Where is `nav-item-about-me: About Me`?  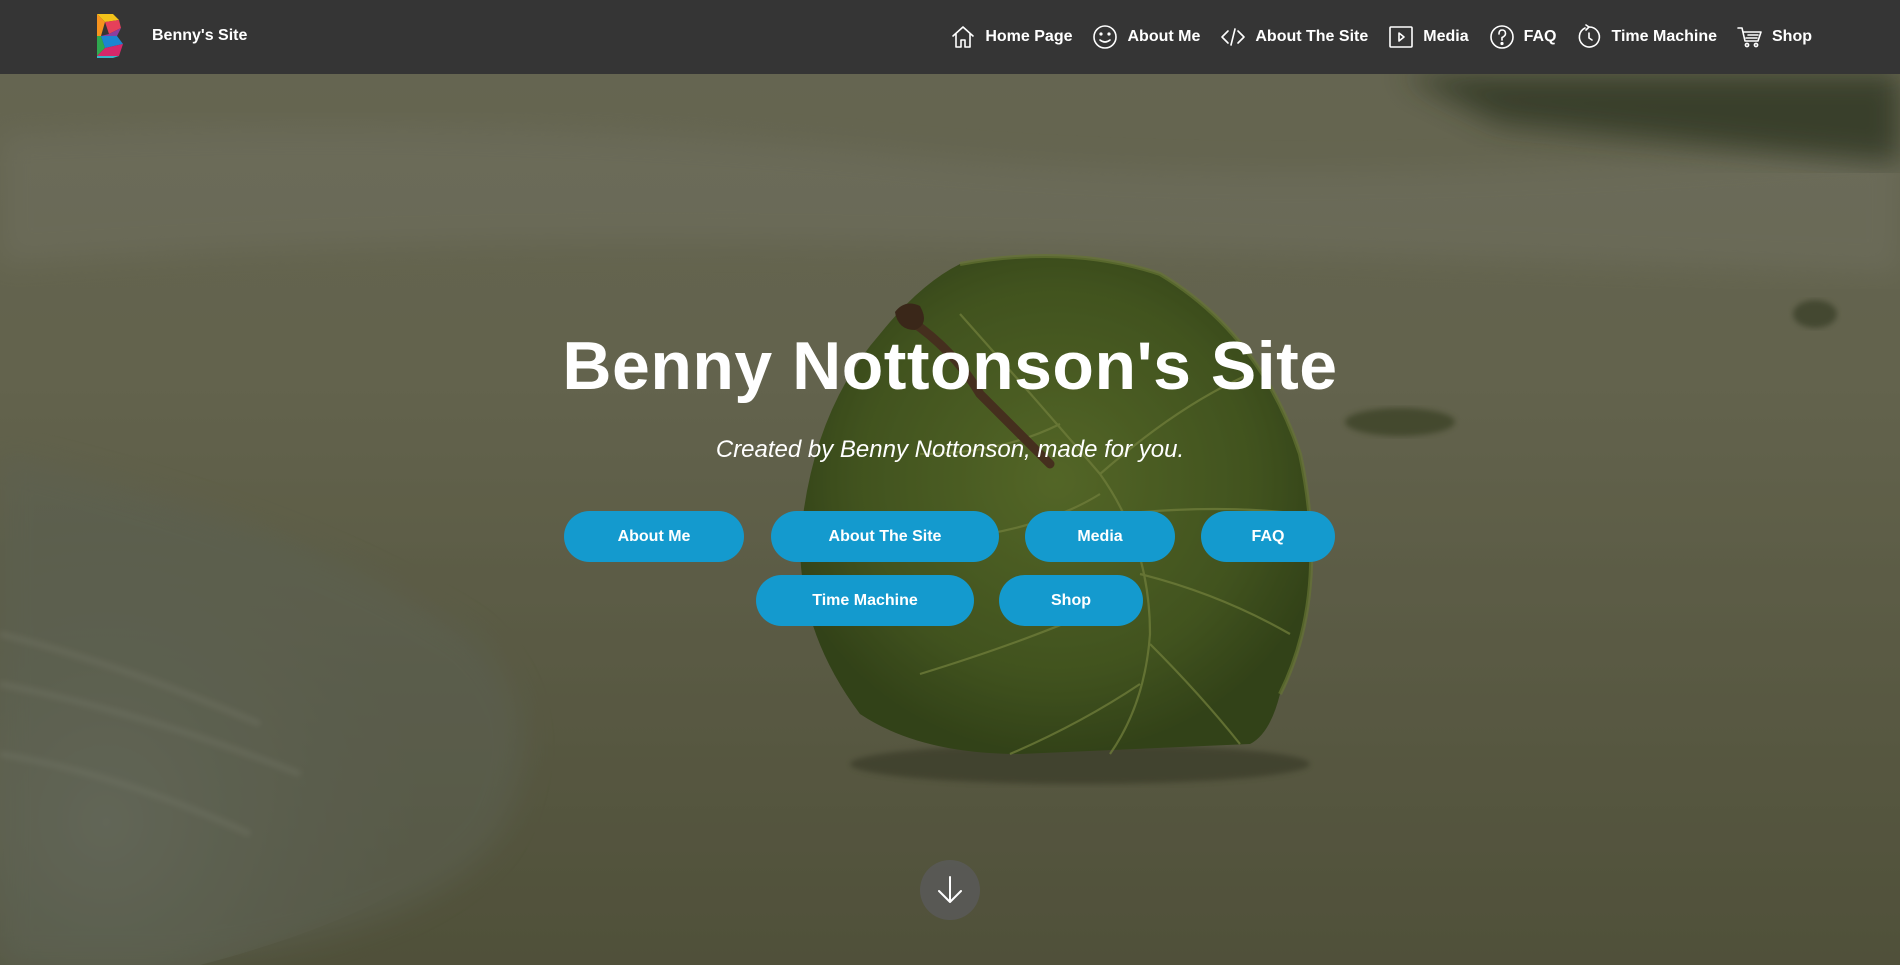
nav-item-about-me: About Me is located at coordinates (1145, 37).